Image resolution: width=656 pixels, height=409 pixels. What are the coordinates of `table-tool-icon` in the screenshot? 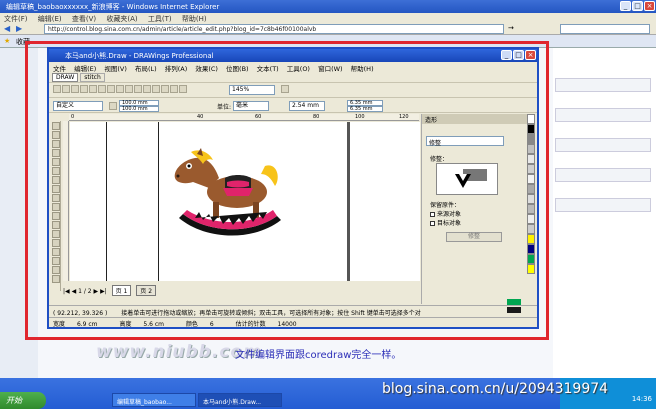 It's located at (56, 225).